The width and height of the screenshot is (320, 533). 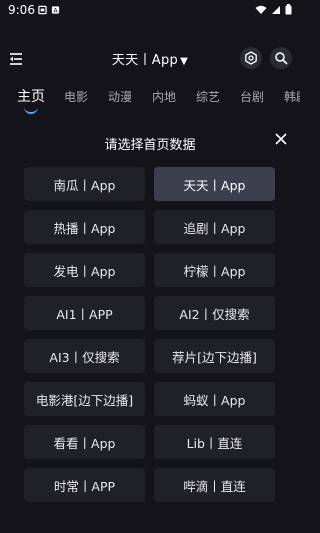 What do you see at coordinates (208, 96) in the screenshot?
I see `tab-variety: 综艺` at bounding box center [208, 96].